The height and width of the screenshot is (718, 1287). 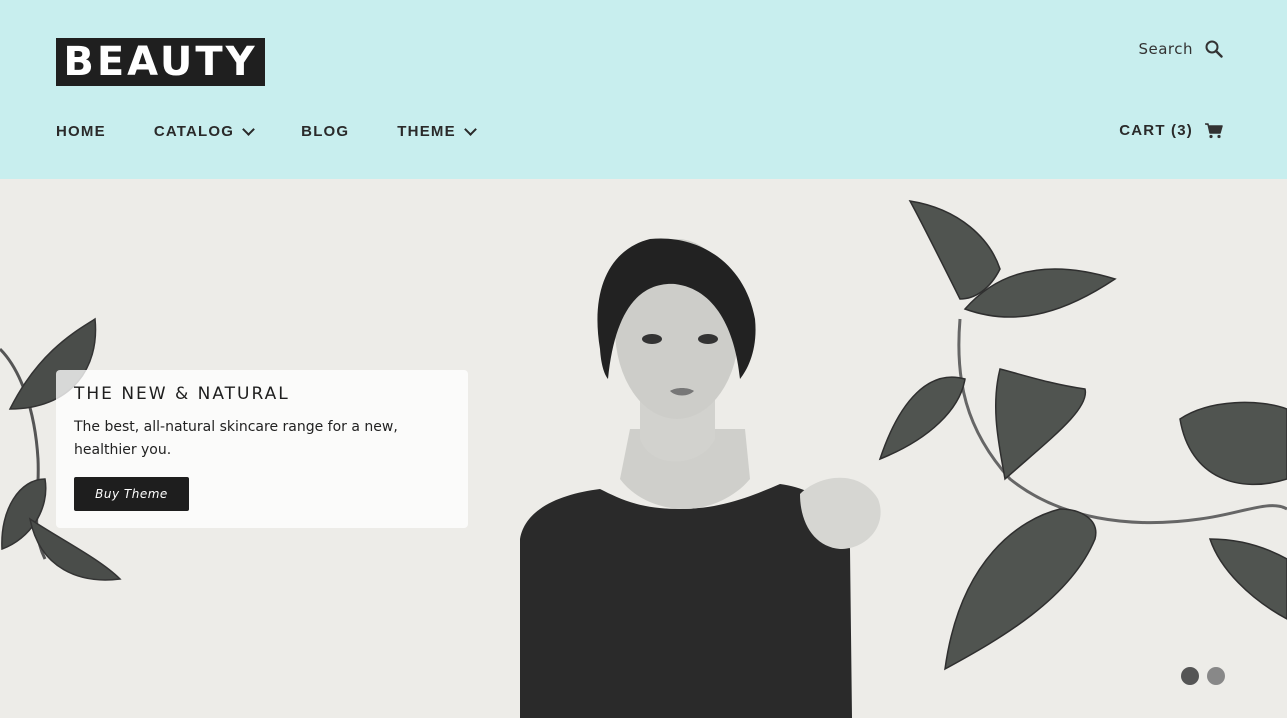 I want to click on search-icon, so click(x=1214, y=49).